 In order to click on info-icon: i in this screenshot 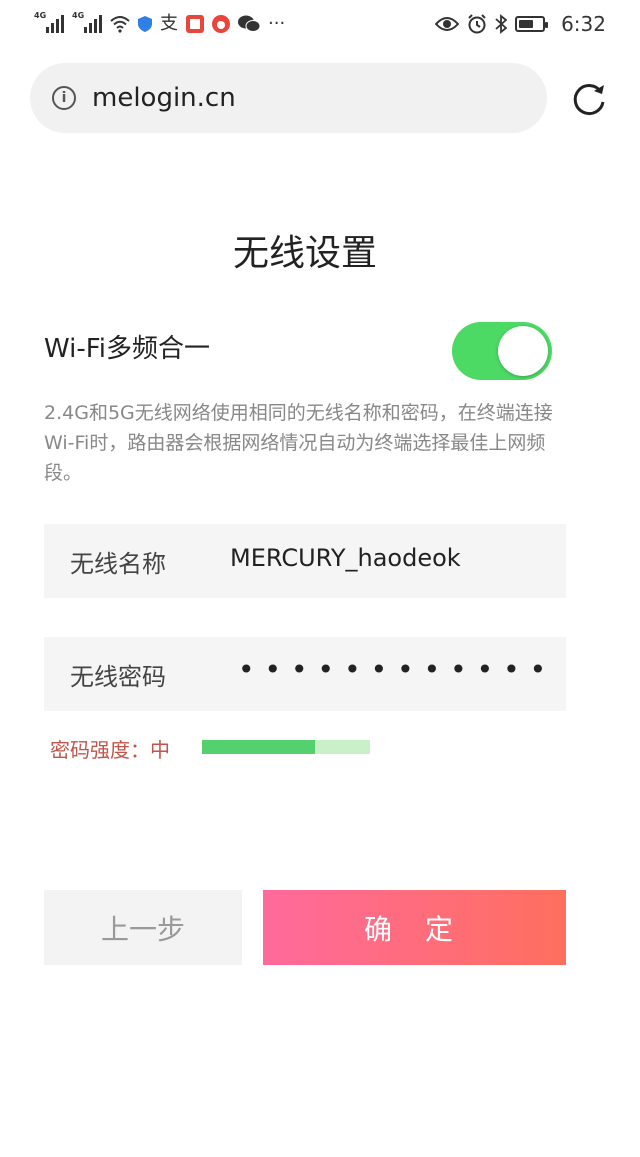, I will do `click(64, 98)`.